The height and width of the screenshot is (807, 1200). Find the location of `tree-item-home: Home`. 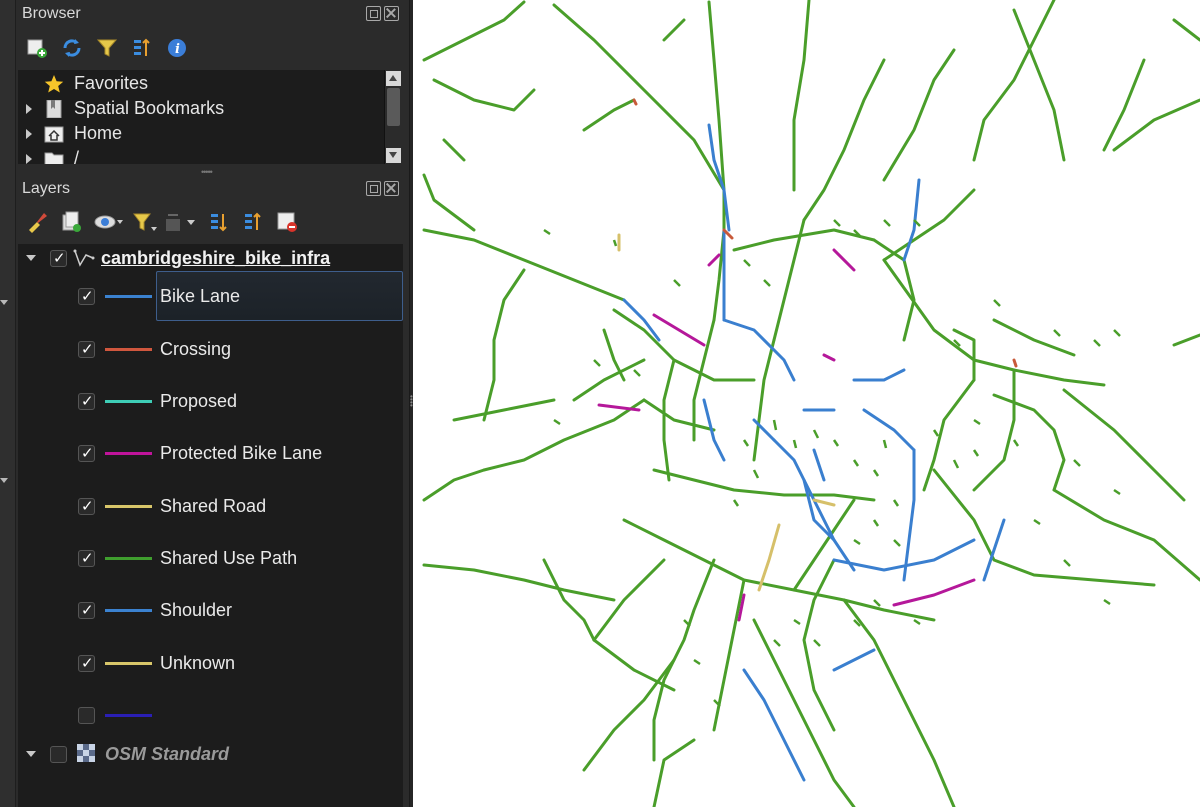

tree-item-home: Home is located at coordinates (70, 133).